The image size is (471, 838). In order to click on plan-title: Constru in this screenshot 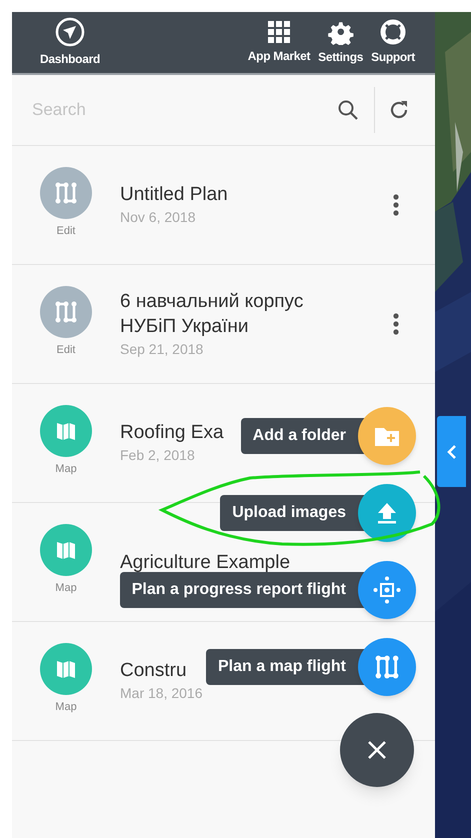, I will do `click(153, 670)`.